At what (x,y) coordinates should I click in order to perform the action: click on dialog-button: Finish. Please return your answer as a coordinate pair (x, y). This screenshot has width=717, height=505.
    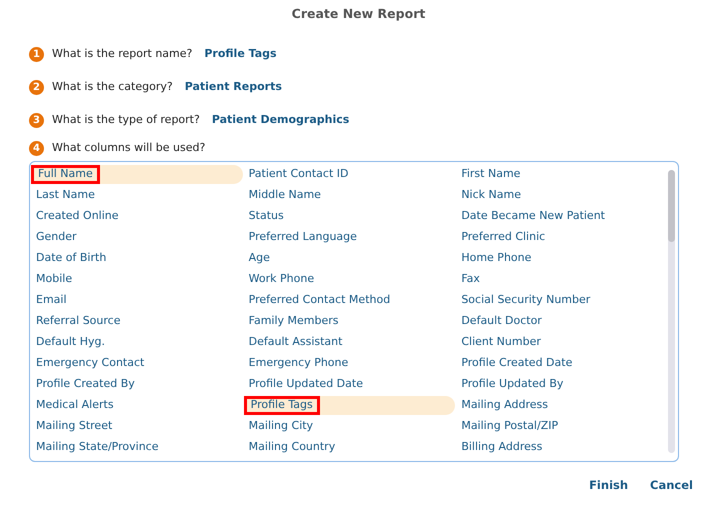
    Looking at the image, I should click on (608, 485).